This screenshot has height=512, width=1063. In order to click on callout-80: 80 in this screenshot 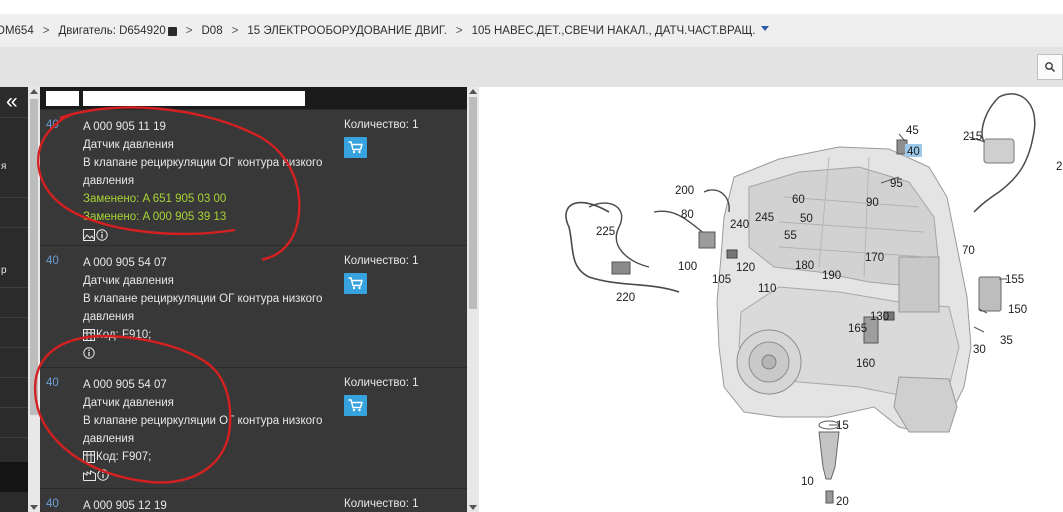, I will do `click(687, 215)`.